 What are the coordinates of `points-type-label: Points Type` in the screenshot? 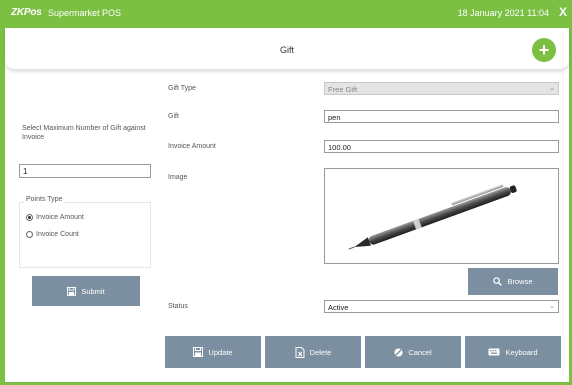 It's located at (44, 199).